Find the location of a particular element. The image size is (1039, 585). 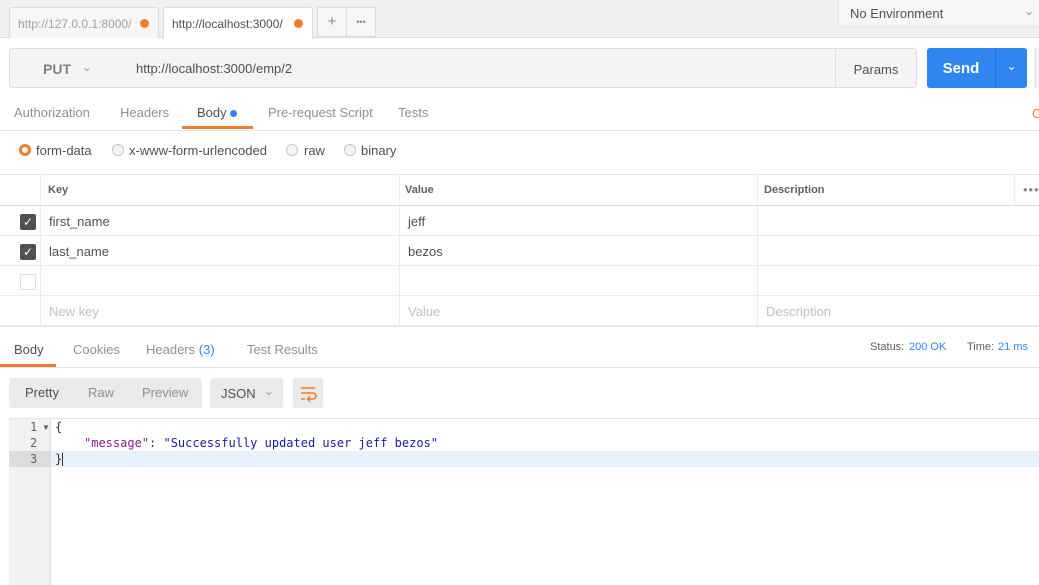

send-options-button: ⌄ is located at coordinates (1011, 68).